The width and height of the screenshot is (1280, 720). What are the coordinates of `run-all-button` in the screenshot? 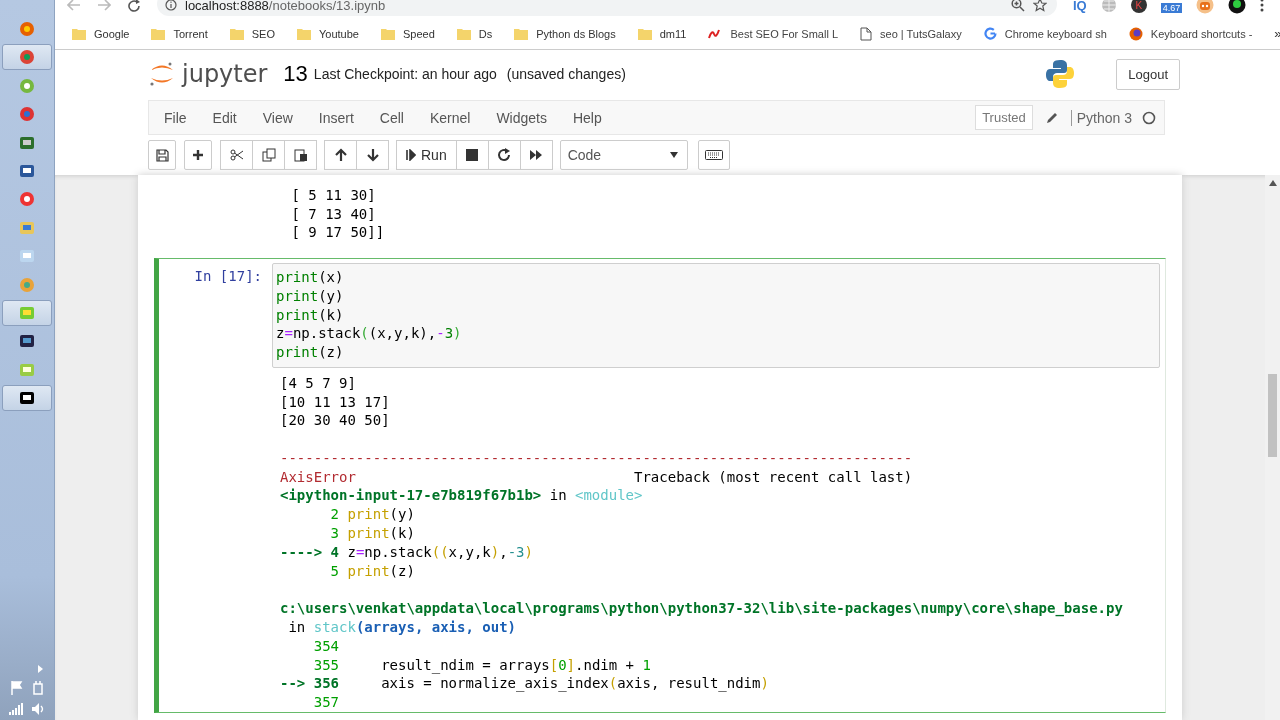 It's located at (536, 155).